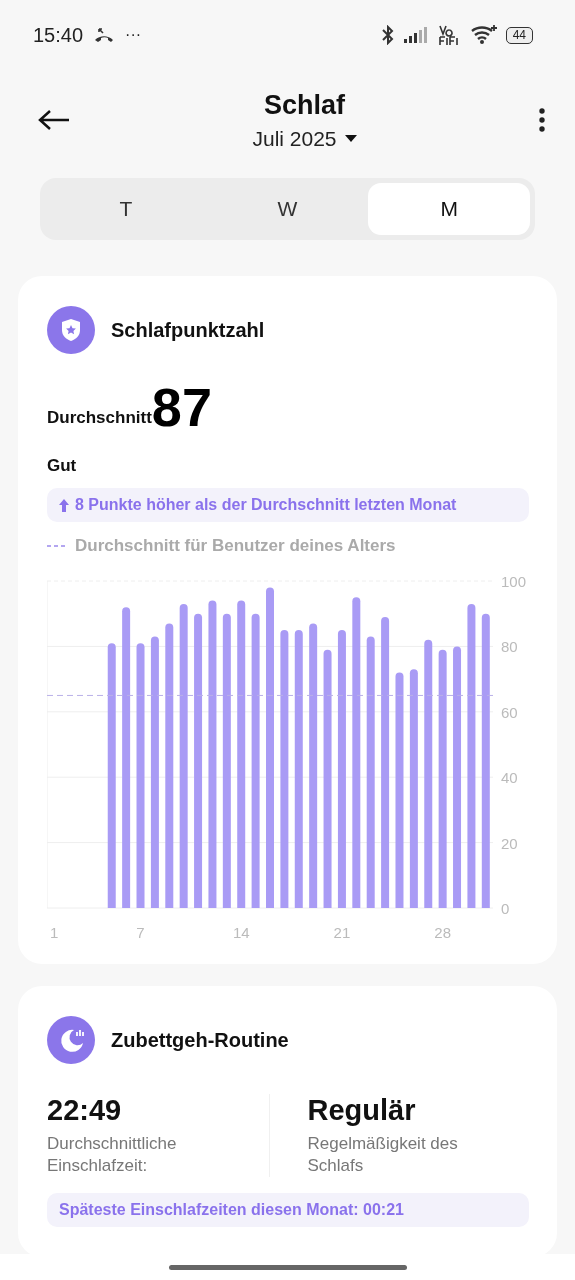 The width and height of the screenshot is (575, 1280). I want to click on average-label: Durchschnitt, so click(99, 418).